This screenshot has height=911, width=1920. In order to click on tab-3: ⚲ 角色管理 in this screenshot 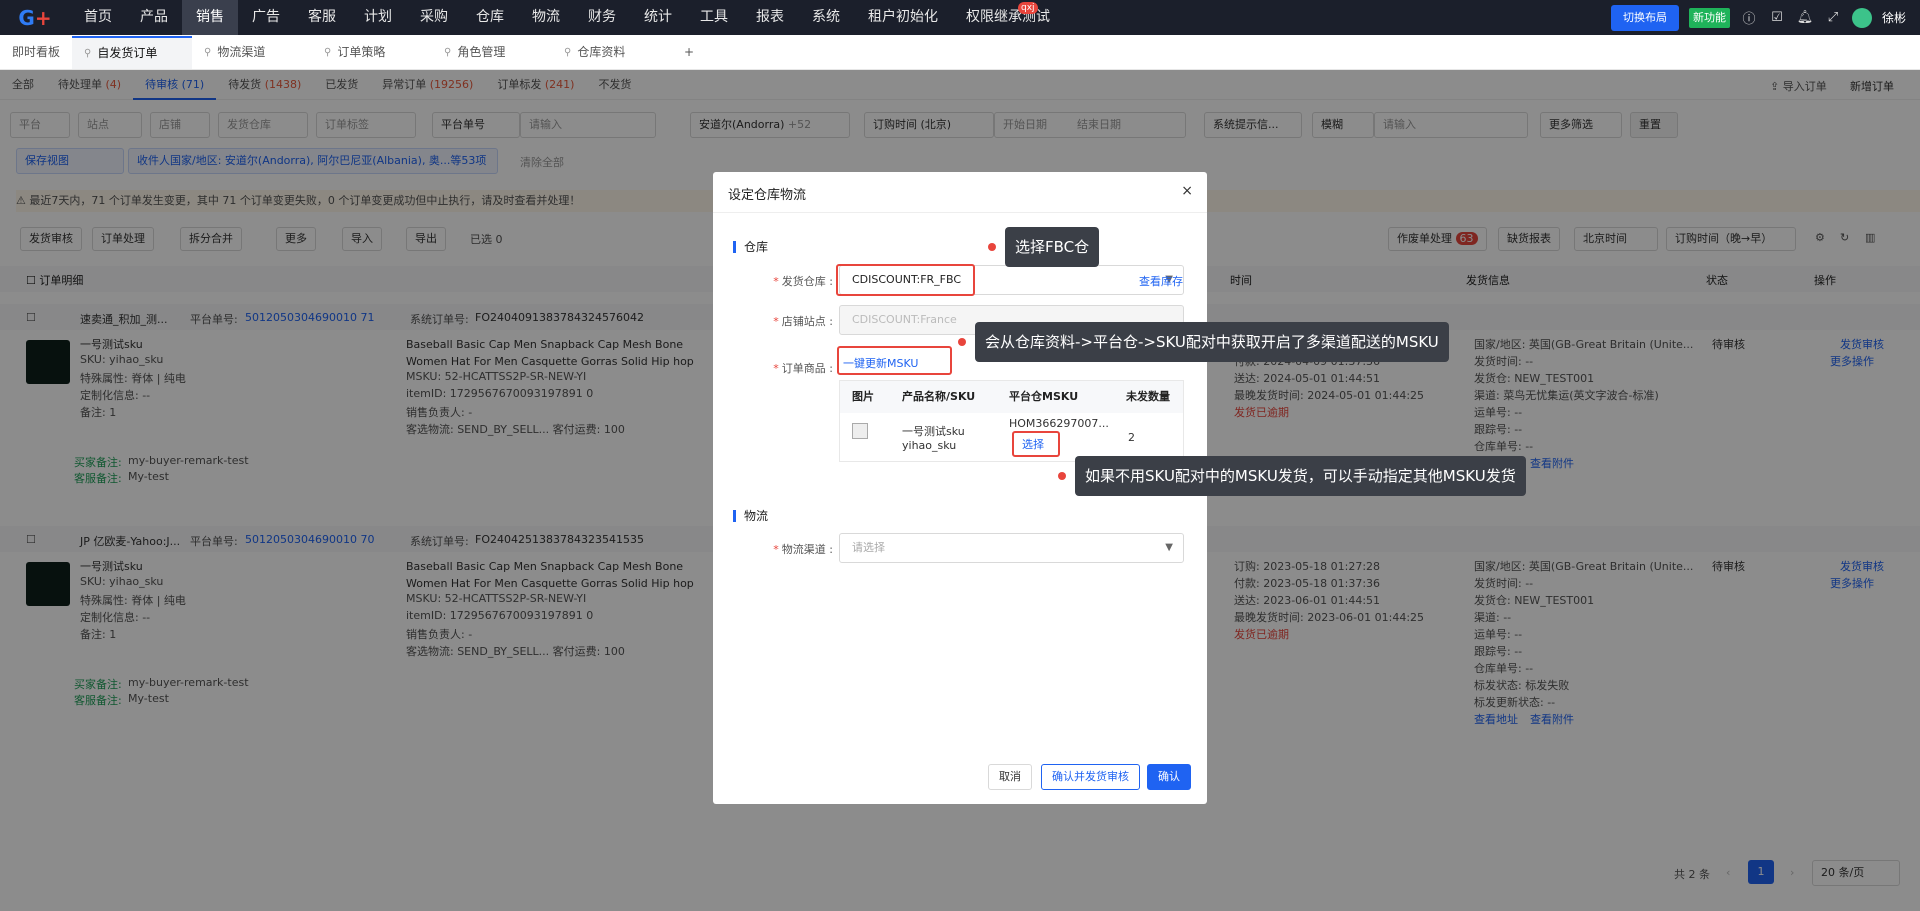, I will do `click(492, 52)`.